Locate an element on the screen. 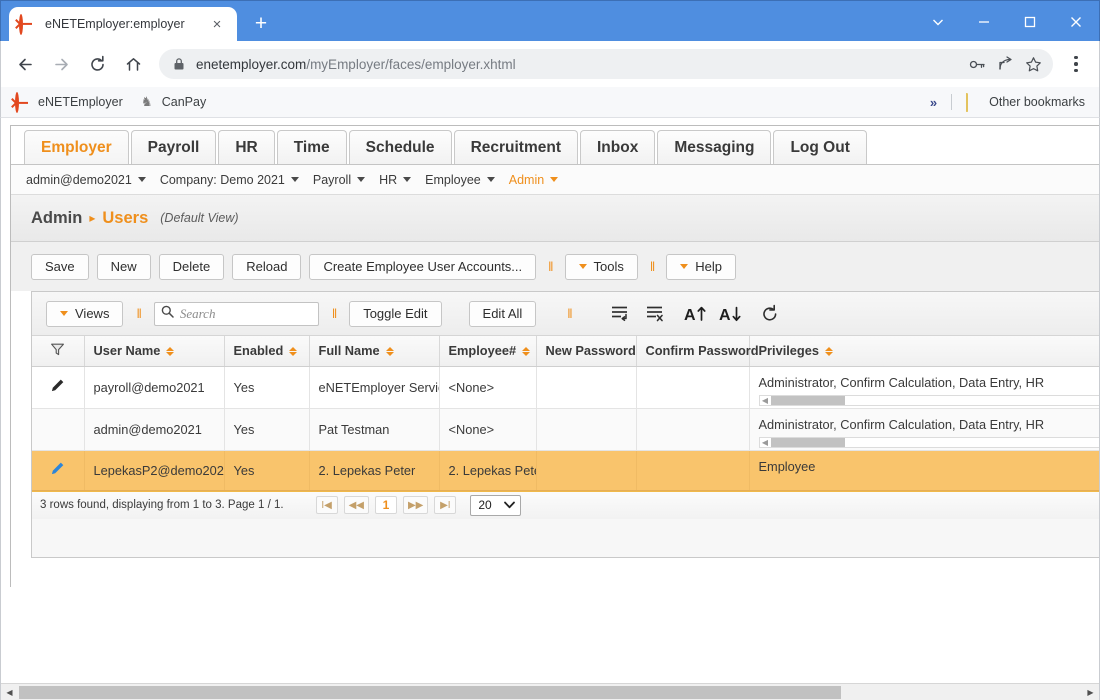 The width and height of the screenshot is (1100, 700). horizontal-scrollbar: ◀ ▶ is located at coordinates (550, 691).